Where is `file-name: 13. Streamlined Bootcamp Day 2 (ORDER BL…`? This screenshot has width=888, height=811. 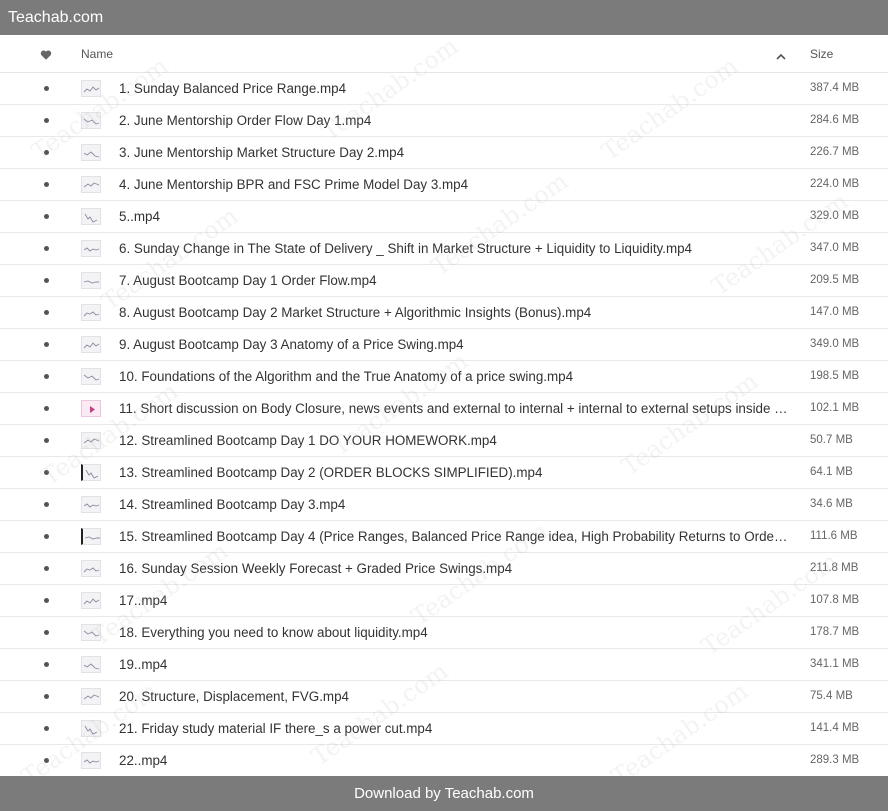
file-name: 13. Streamlined Bootcamp Day 2 (ORDER BL… is located at coordinates (455, 472).